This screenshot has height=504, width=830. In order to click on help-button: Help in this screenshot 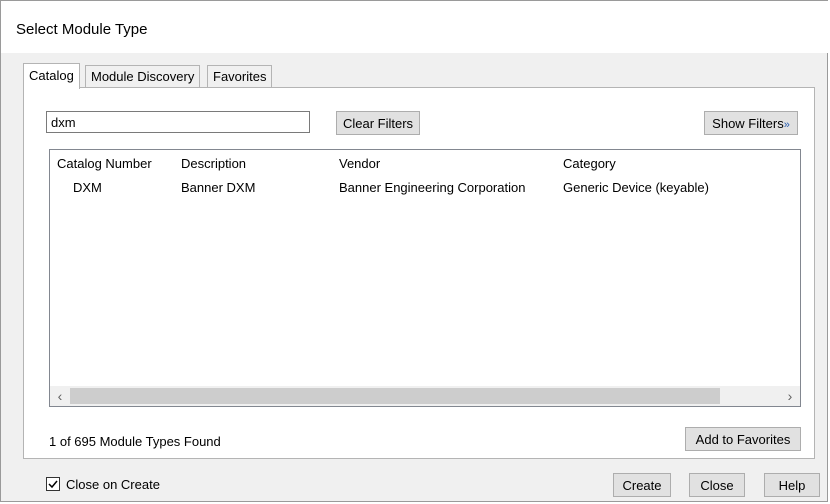, I will do `click(792, 485)`.